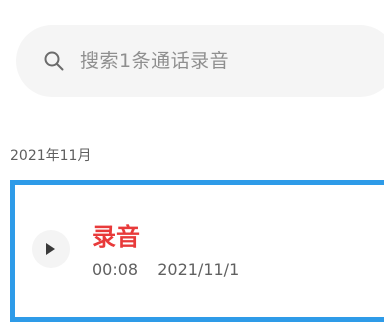  I want to click on month-group-label: 2021年11月, so click(51, 156).